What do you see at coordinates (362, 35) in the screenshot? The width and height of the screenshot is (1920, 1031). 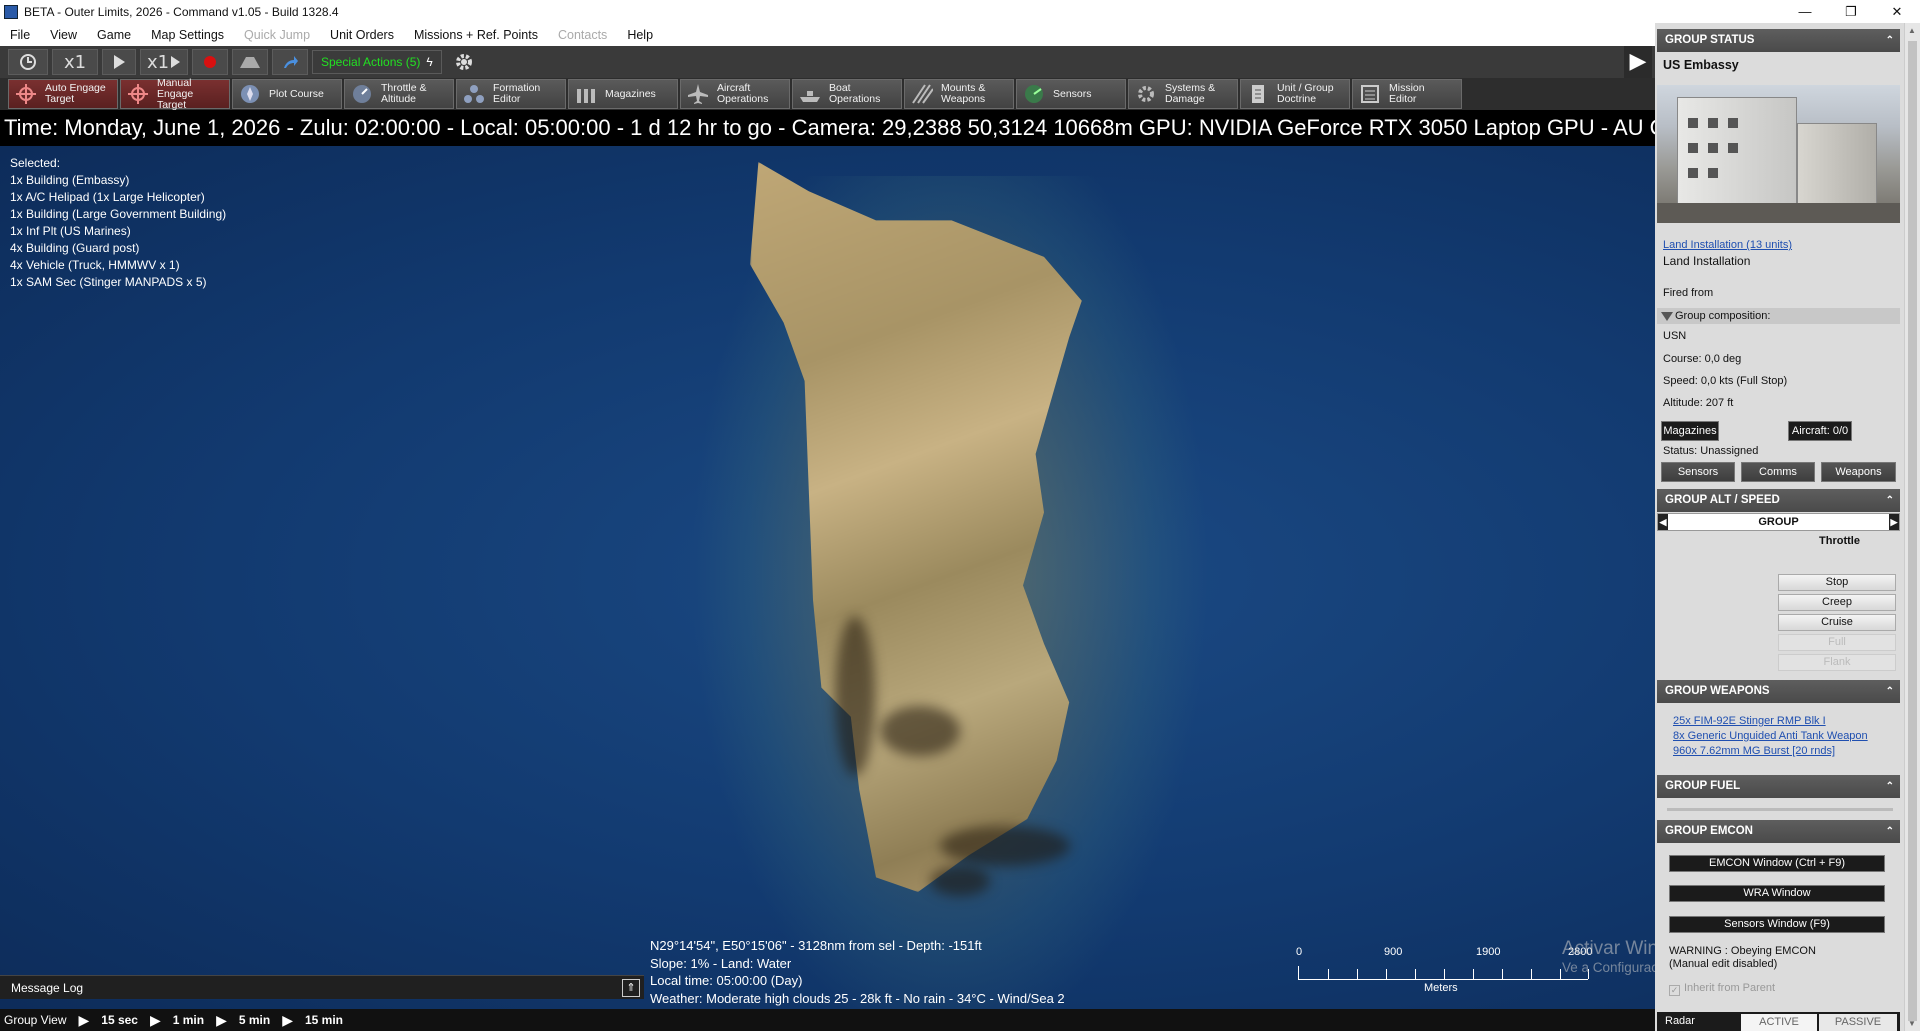 I see `menu-unit-orders: Unit Orders` at bounding box center [362, 35].